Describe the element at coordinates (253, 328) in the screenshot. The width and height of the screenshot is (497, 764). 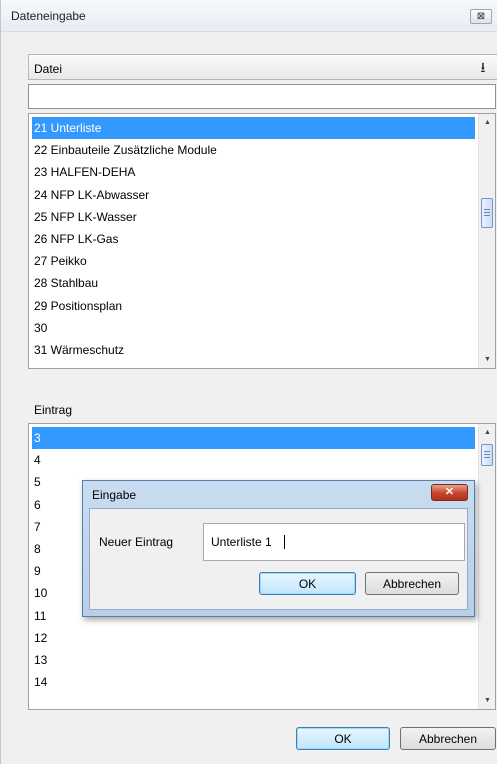
I see `list-item: 30` at that location.